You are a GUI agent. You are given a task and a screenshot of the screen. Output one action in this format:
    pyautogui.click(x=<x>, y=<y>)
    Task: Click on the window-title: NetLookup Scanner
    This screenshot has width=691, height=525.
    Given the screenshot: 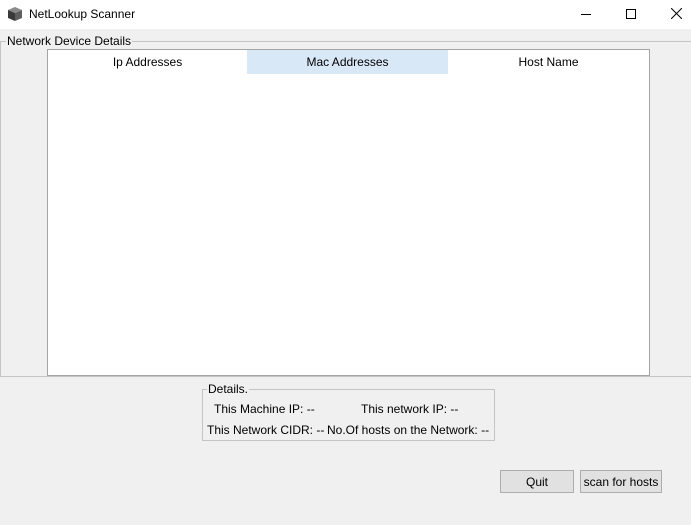 What is the action you would take?
    pyautogui.click(x=82, y=14)
    